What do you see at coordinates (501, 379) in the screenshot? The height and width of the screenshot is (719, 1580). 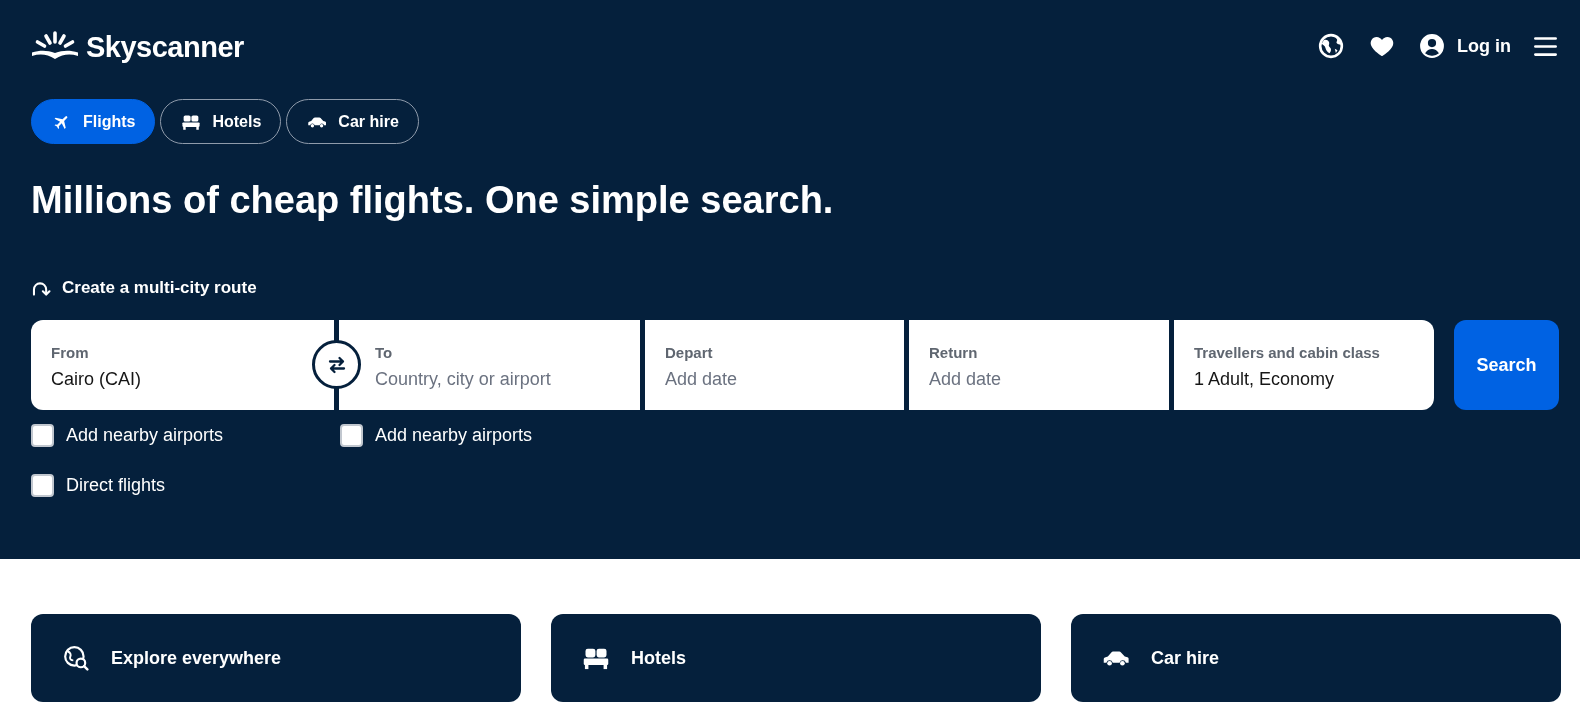 I see `destination-input: Country, city or airport` at bounding box center [501, 379].